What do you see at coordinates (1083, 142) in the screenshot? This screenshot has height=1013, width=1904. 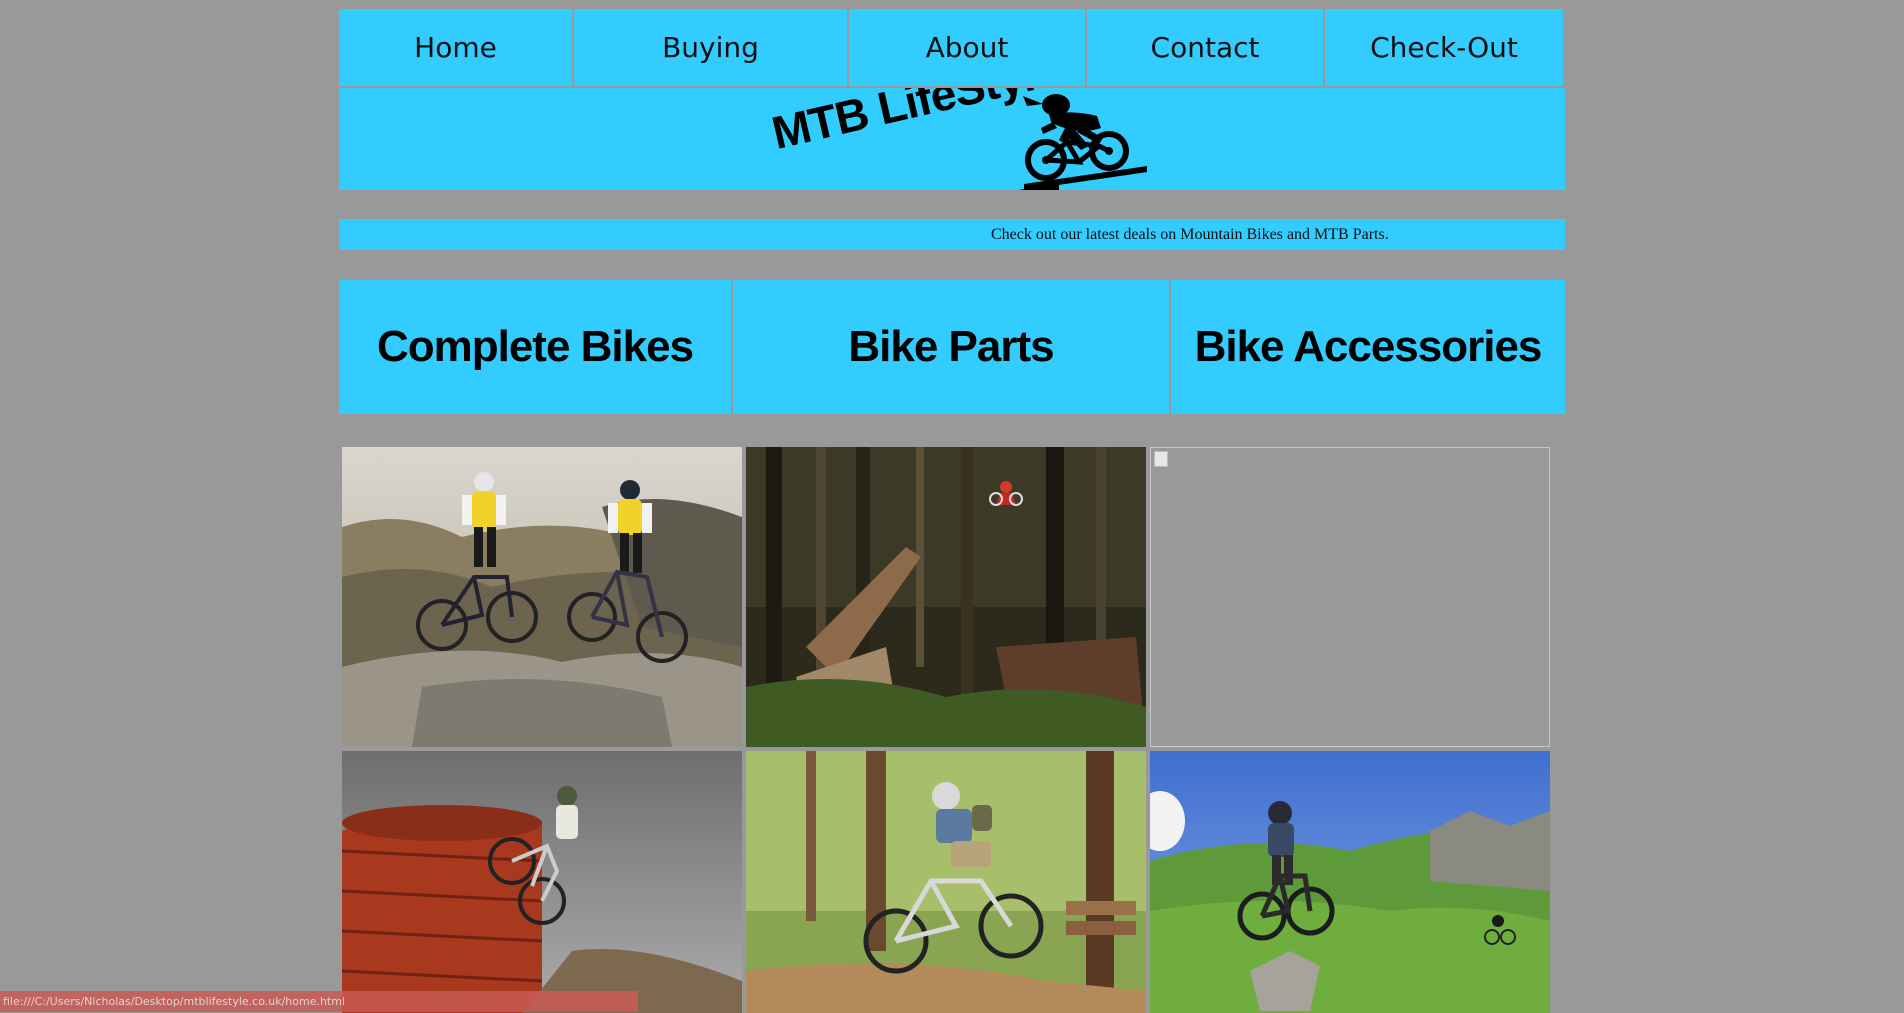 I see `mountain-biker-icon` at bounding box center [1083, 142].